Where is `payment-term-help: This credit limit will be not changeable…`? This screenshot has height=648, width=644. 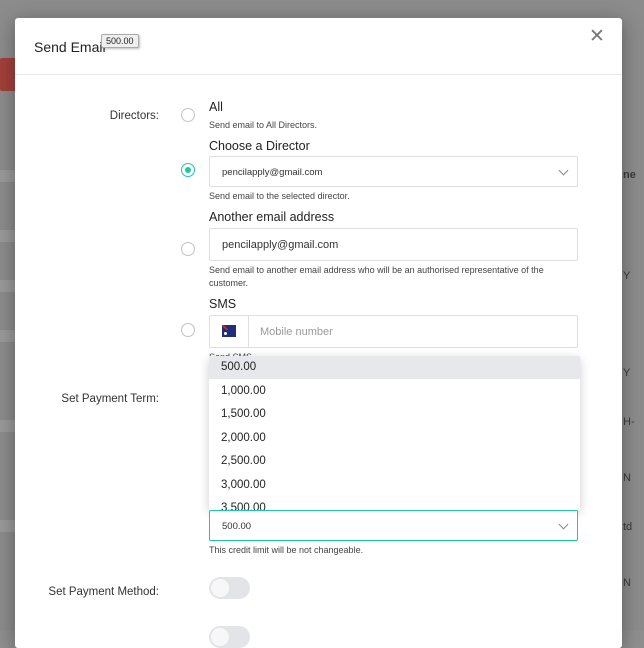 payment-term-help: This credit limit will be not changeable… is located at coordinates (286, 550).